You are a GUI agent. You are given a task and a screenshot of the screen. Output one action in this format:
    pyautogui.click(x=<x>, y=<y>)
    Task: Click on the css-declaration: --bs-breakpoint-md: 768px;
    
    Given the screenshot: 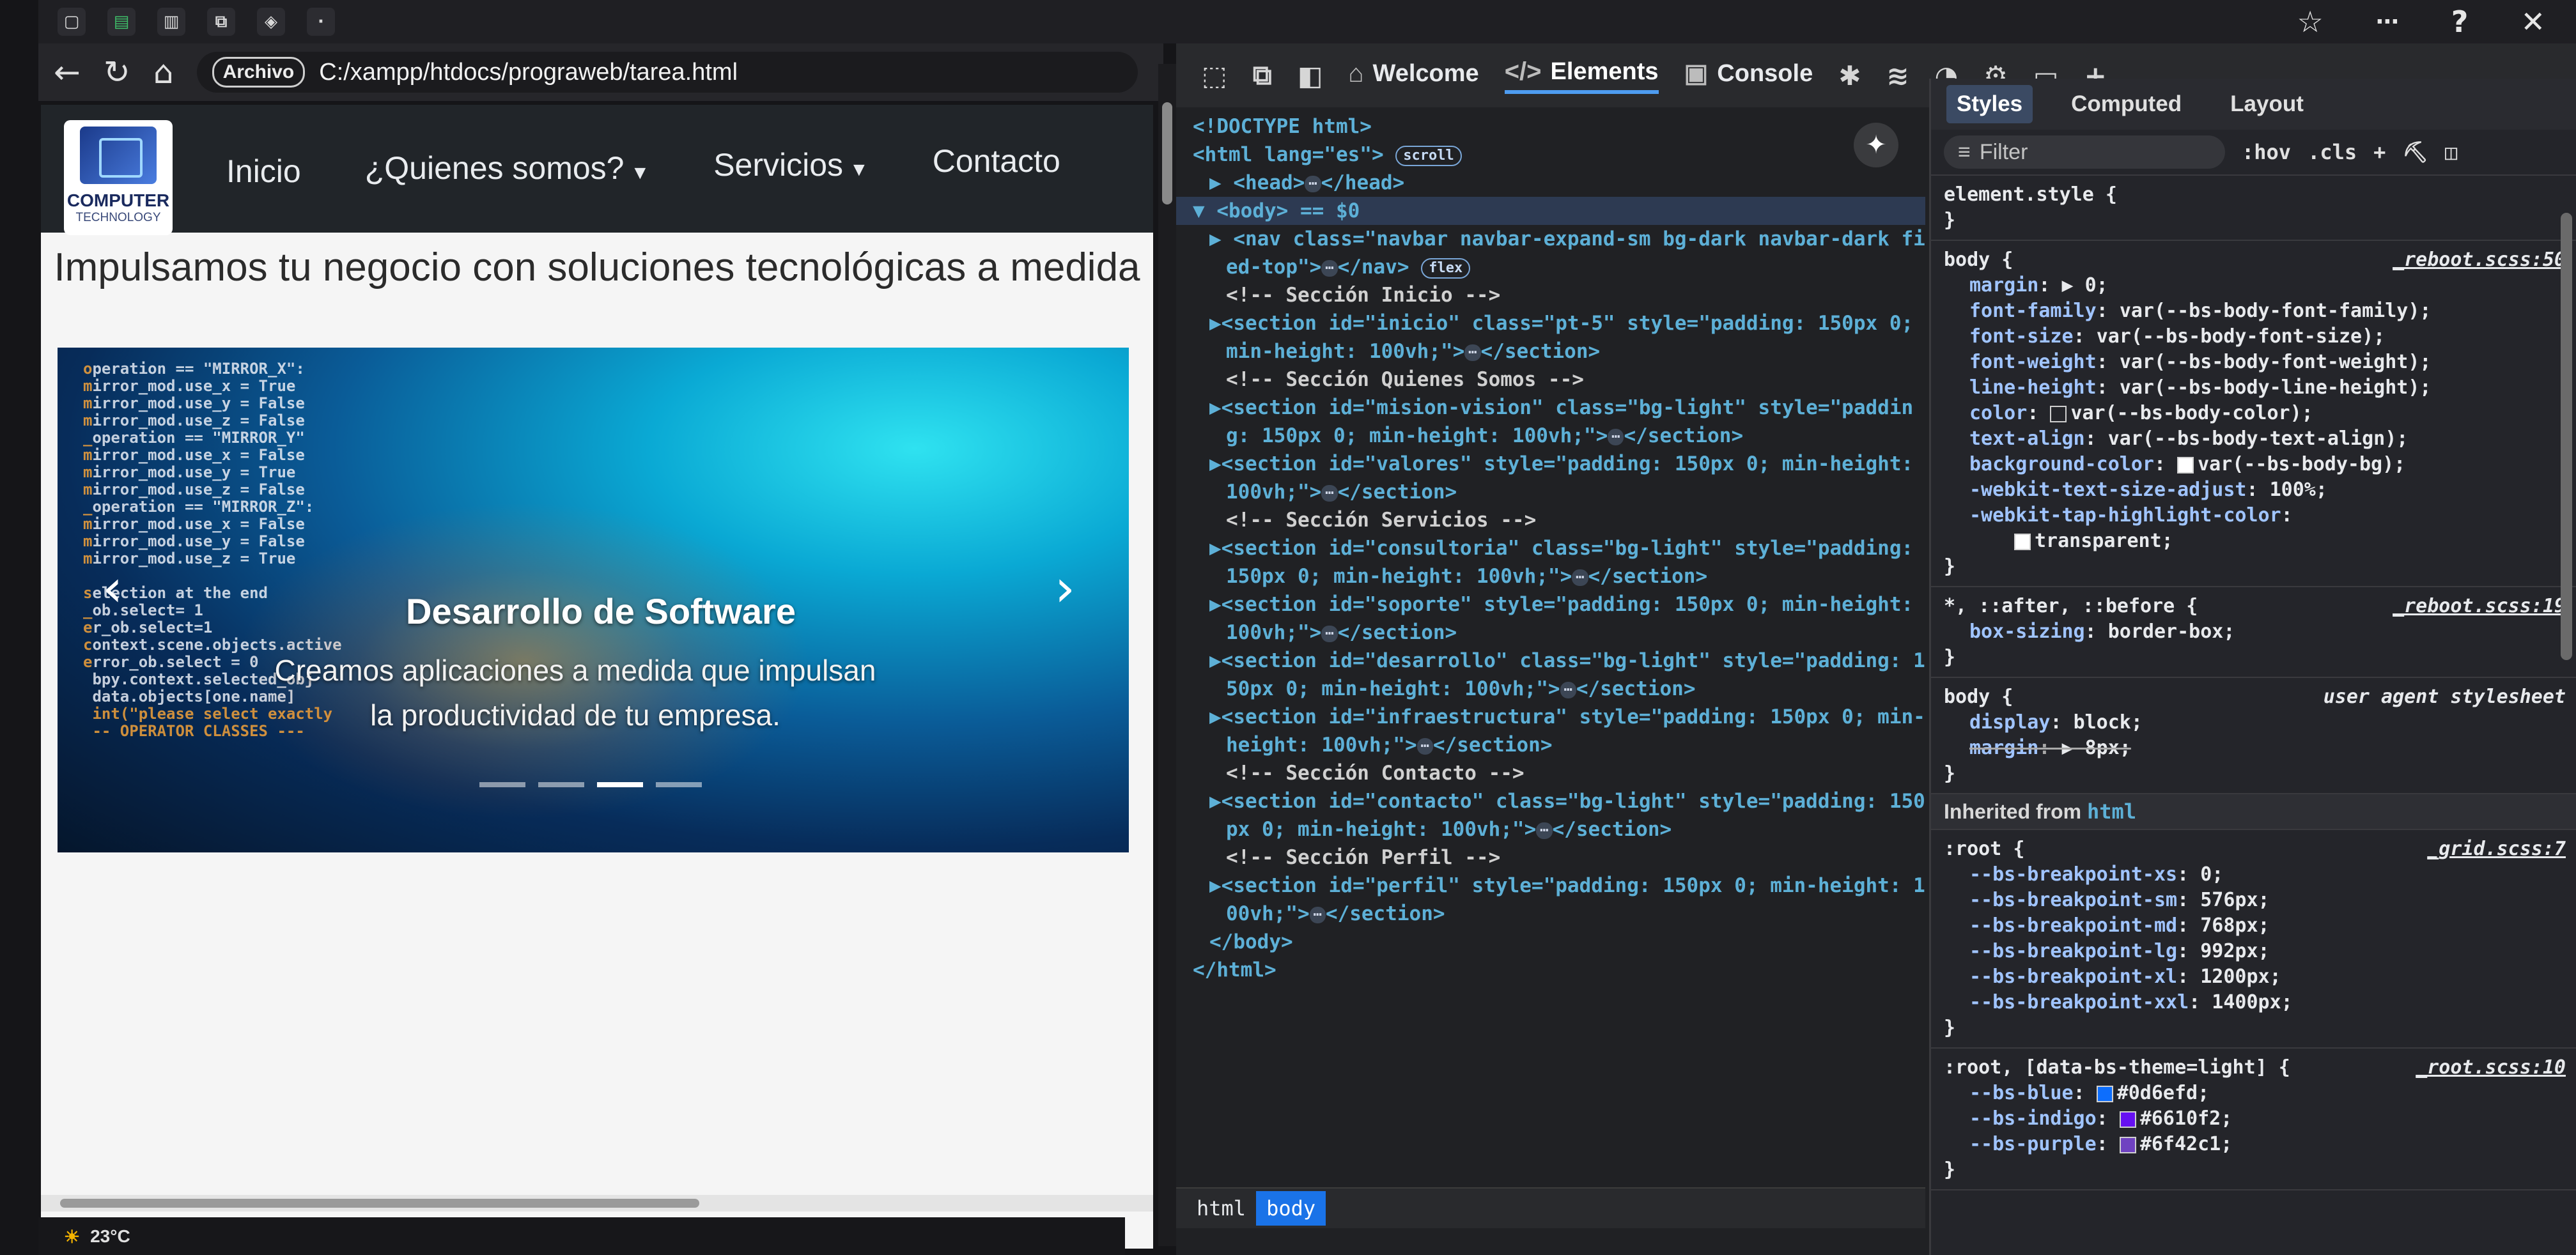 What is the action you would take?
    pyautogui.click(x=2253, y=926)
    